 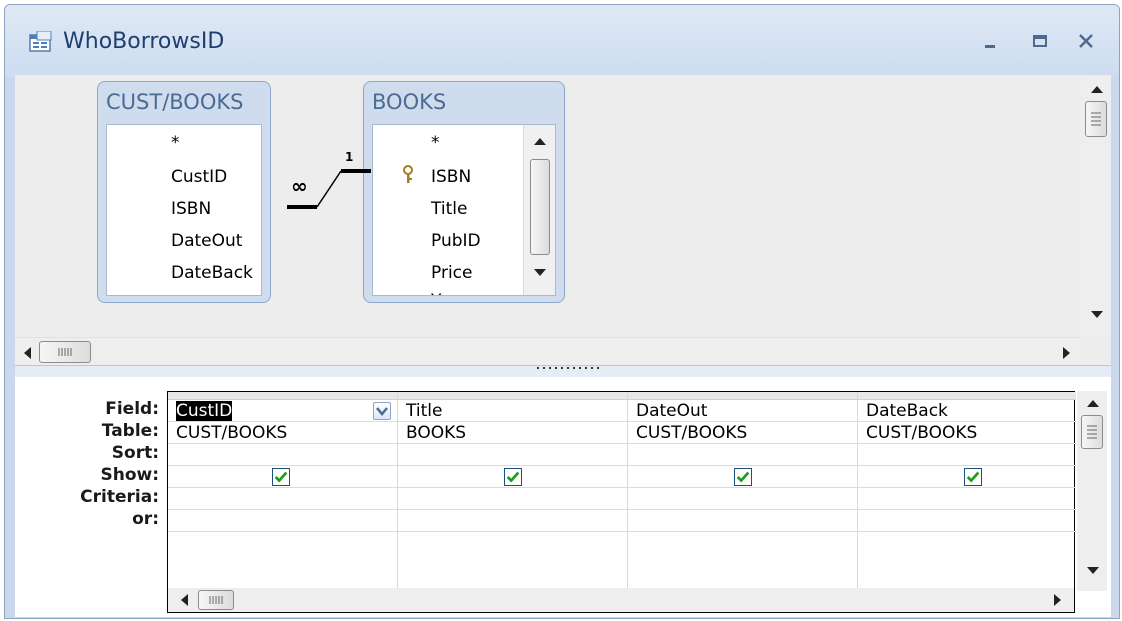 I want to click on field-dropdown-button, so click(x=382, y=411).